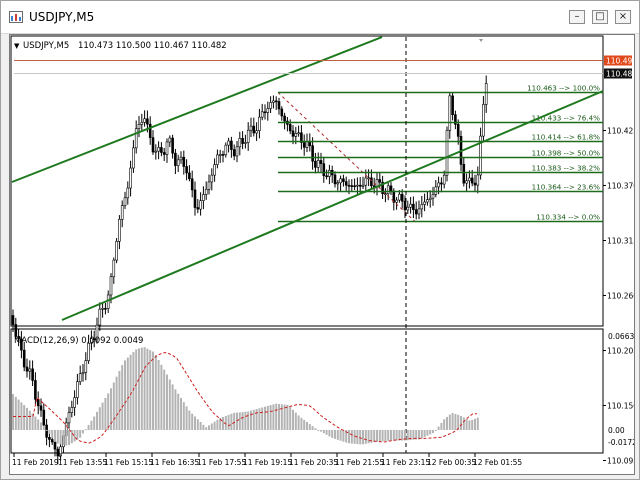  I want to click on price-tick-label: 110.205, so click(620, 351).